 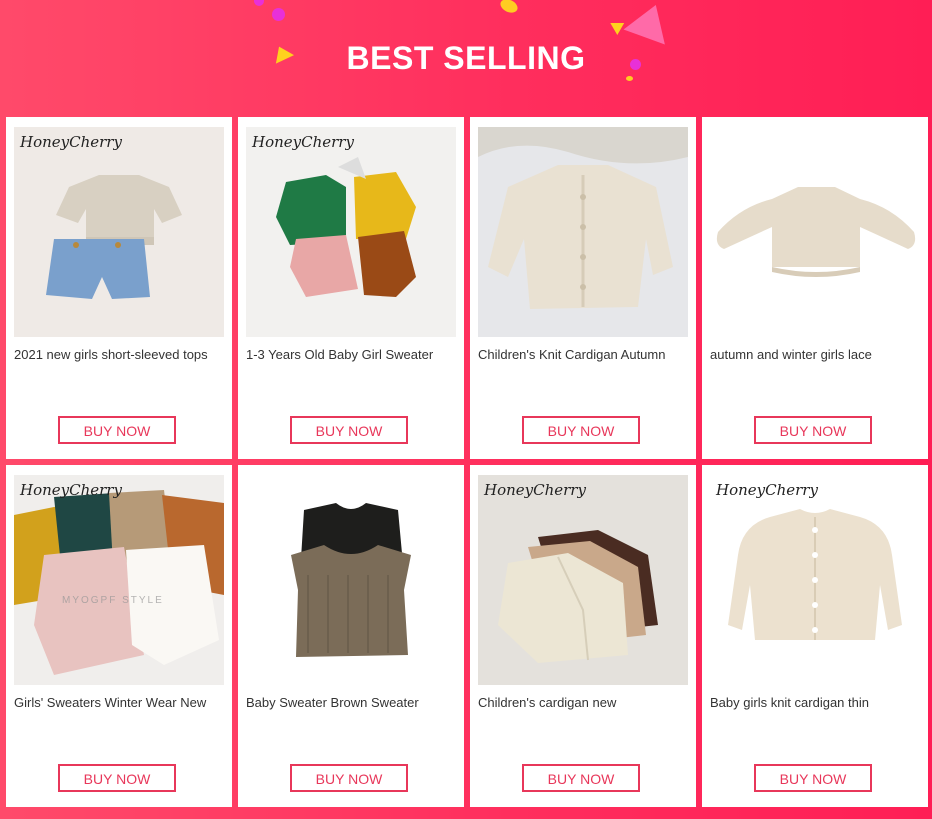 I want to click on product-card: Children's Knit Cardigan Autumn BUY NOW, so click(x=583, y=288).